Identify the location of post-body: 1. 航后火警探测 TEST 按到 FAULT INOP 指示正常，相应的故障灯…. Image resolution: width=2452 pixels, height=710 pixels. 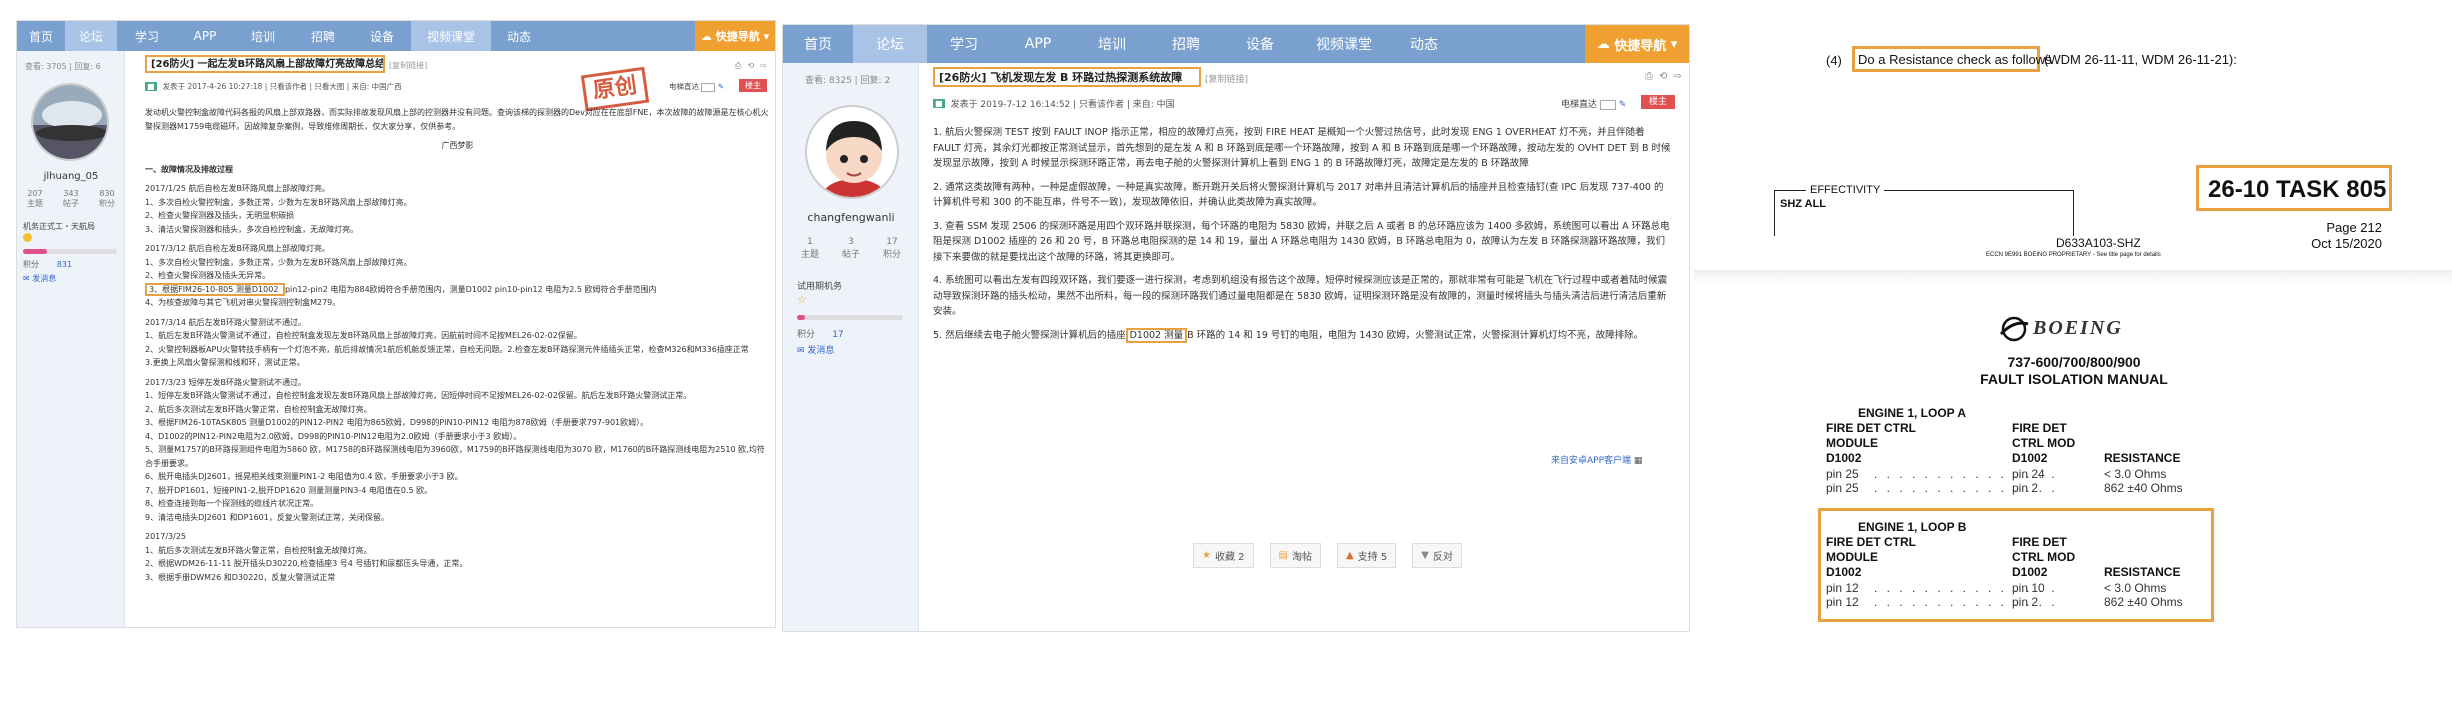
(1302, 280).